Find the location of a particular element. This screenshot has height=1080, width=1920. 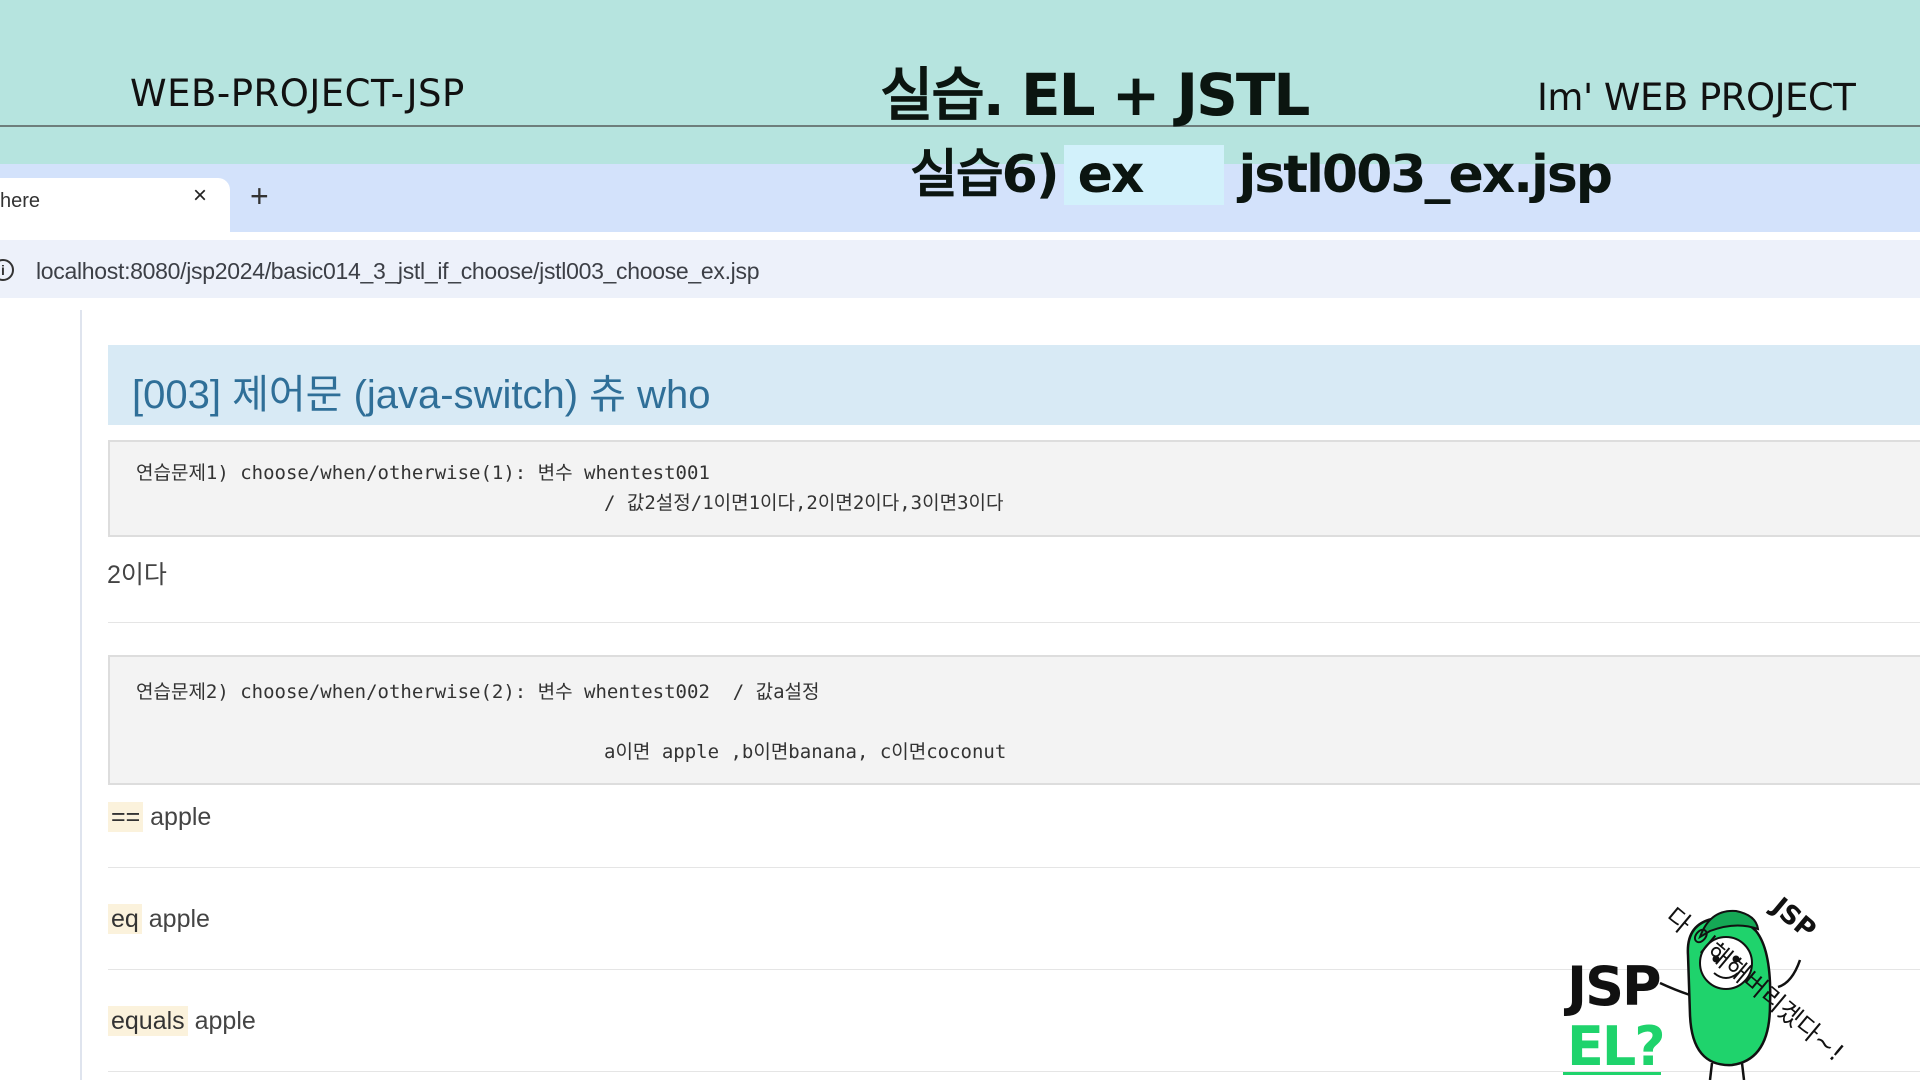

result-row-eq: eq apple is located at coordinates (159, 919).